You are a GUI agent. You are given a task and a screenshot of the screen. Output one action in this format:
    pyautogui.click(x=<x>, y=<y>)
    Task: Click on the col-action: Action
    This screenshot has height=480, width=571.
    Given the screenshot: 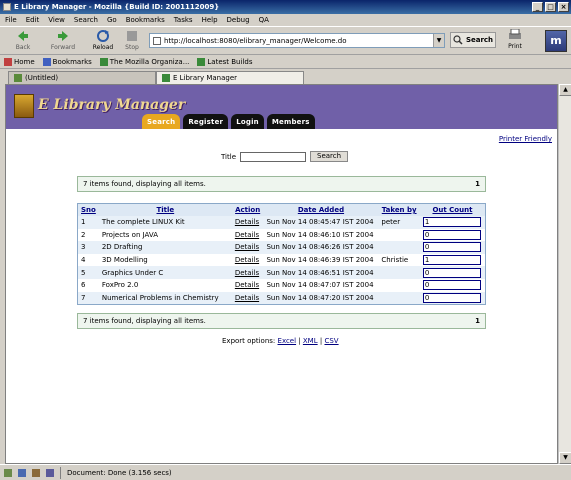 What is the action you would take?
    pyautogui.click(x=247, y=210)
    